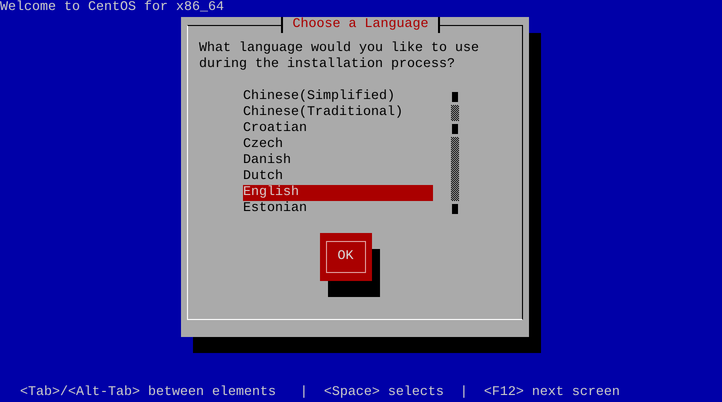 The image size is (722, 402). Describe the element at coordinates (338, 177) in the screenshot. I see `language-option: Dutch` at that location.